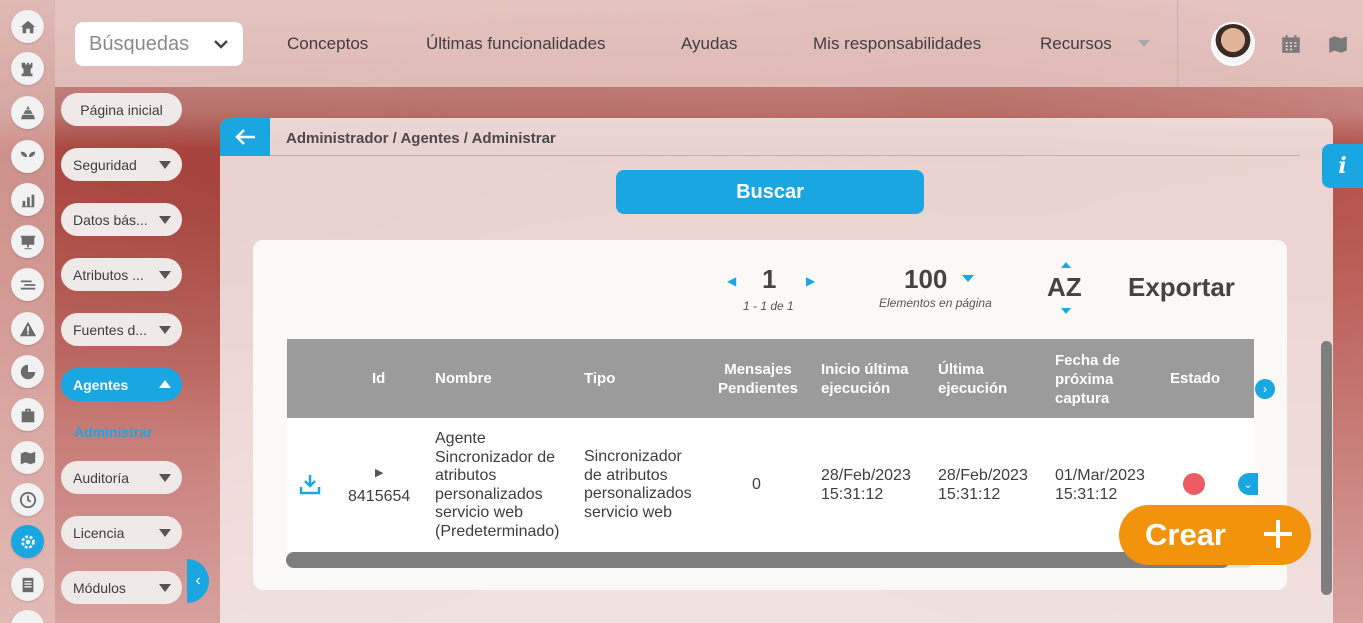 The width and height of the screenshot is (1363, 623). What do you see at coordinates (221, 44) in the screenshot?
I see `chevron-down-icon` at bounding box center [221, 44].